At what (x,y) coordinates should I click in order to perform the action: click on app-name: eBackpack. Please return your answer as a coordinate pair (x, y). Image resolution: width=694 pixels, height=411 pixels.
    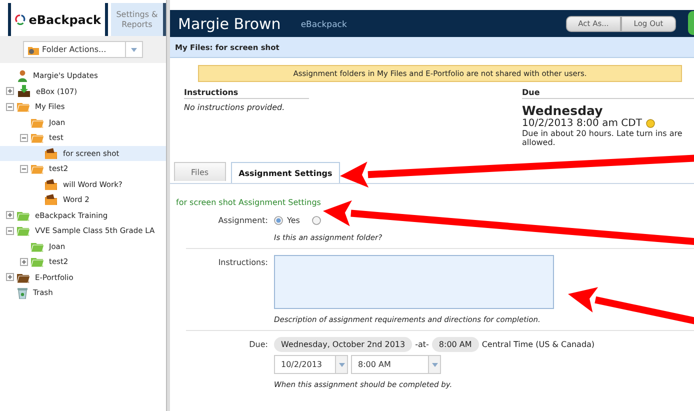
    Looking at the image, I should click on (323, 25).